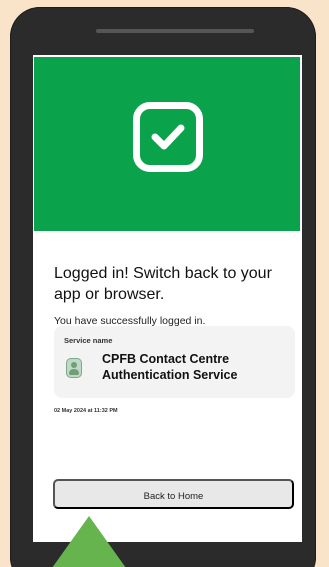  I want to click on back-to-home-button: Back to Home, so click(173, 494).